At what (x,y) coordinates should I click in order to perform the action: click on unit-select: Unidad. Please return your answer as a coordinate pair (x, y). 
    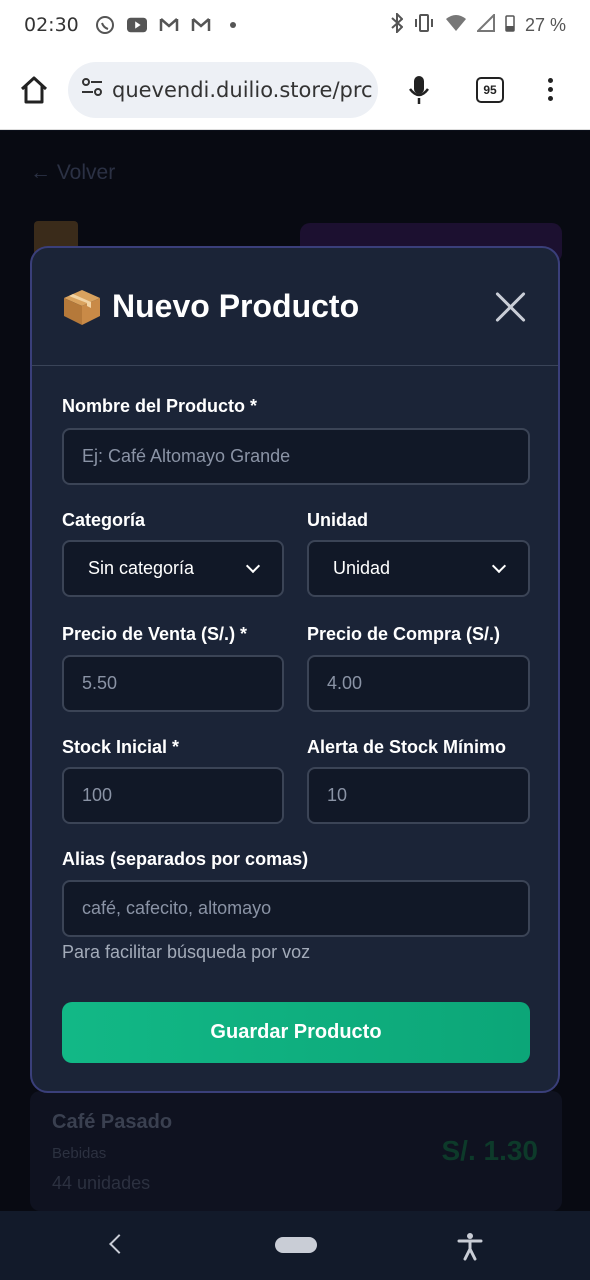
    Looking at the image, I should click on (418, 568).